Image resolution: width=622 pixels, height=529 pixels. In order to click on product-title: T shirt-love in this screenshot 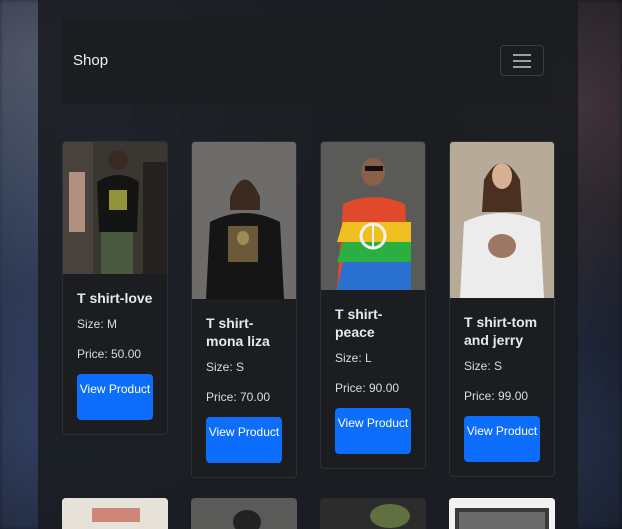, I will do `click(115, 298)`.